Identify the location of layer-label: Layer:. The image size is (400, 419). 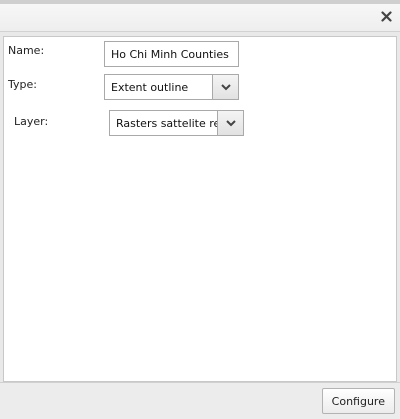
(31, 121).